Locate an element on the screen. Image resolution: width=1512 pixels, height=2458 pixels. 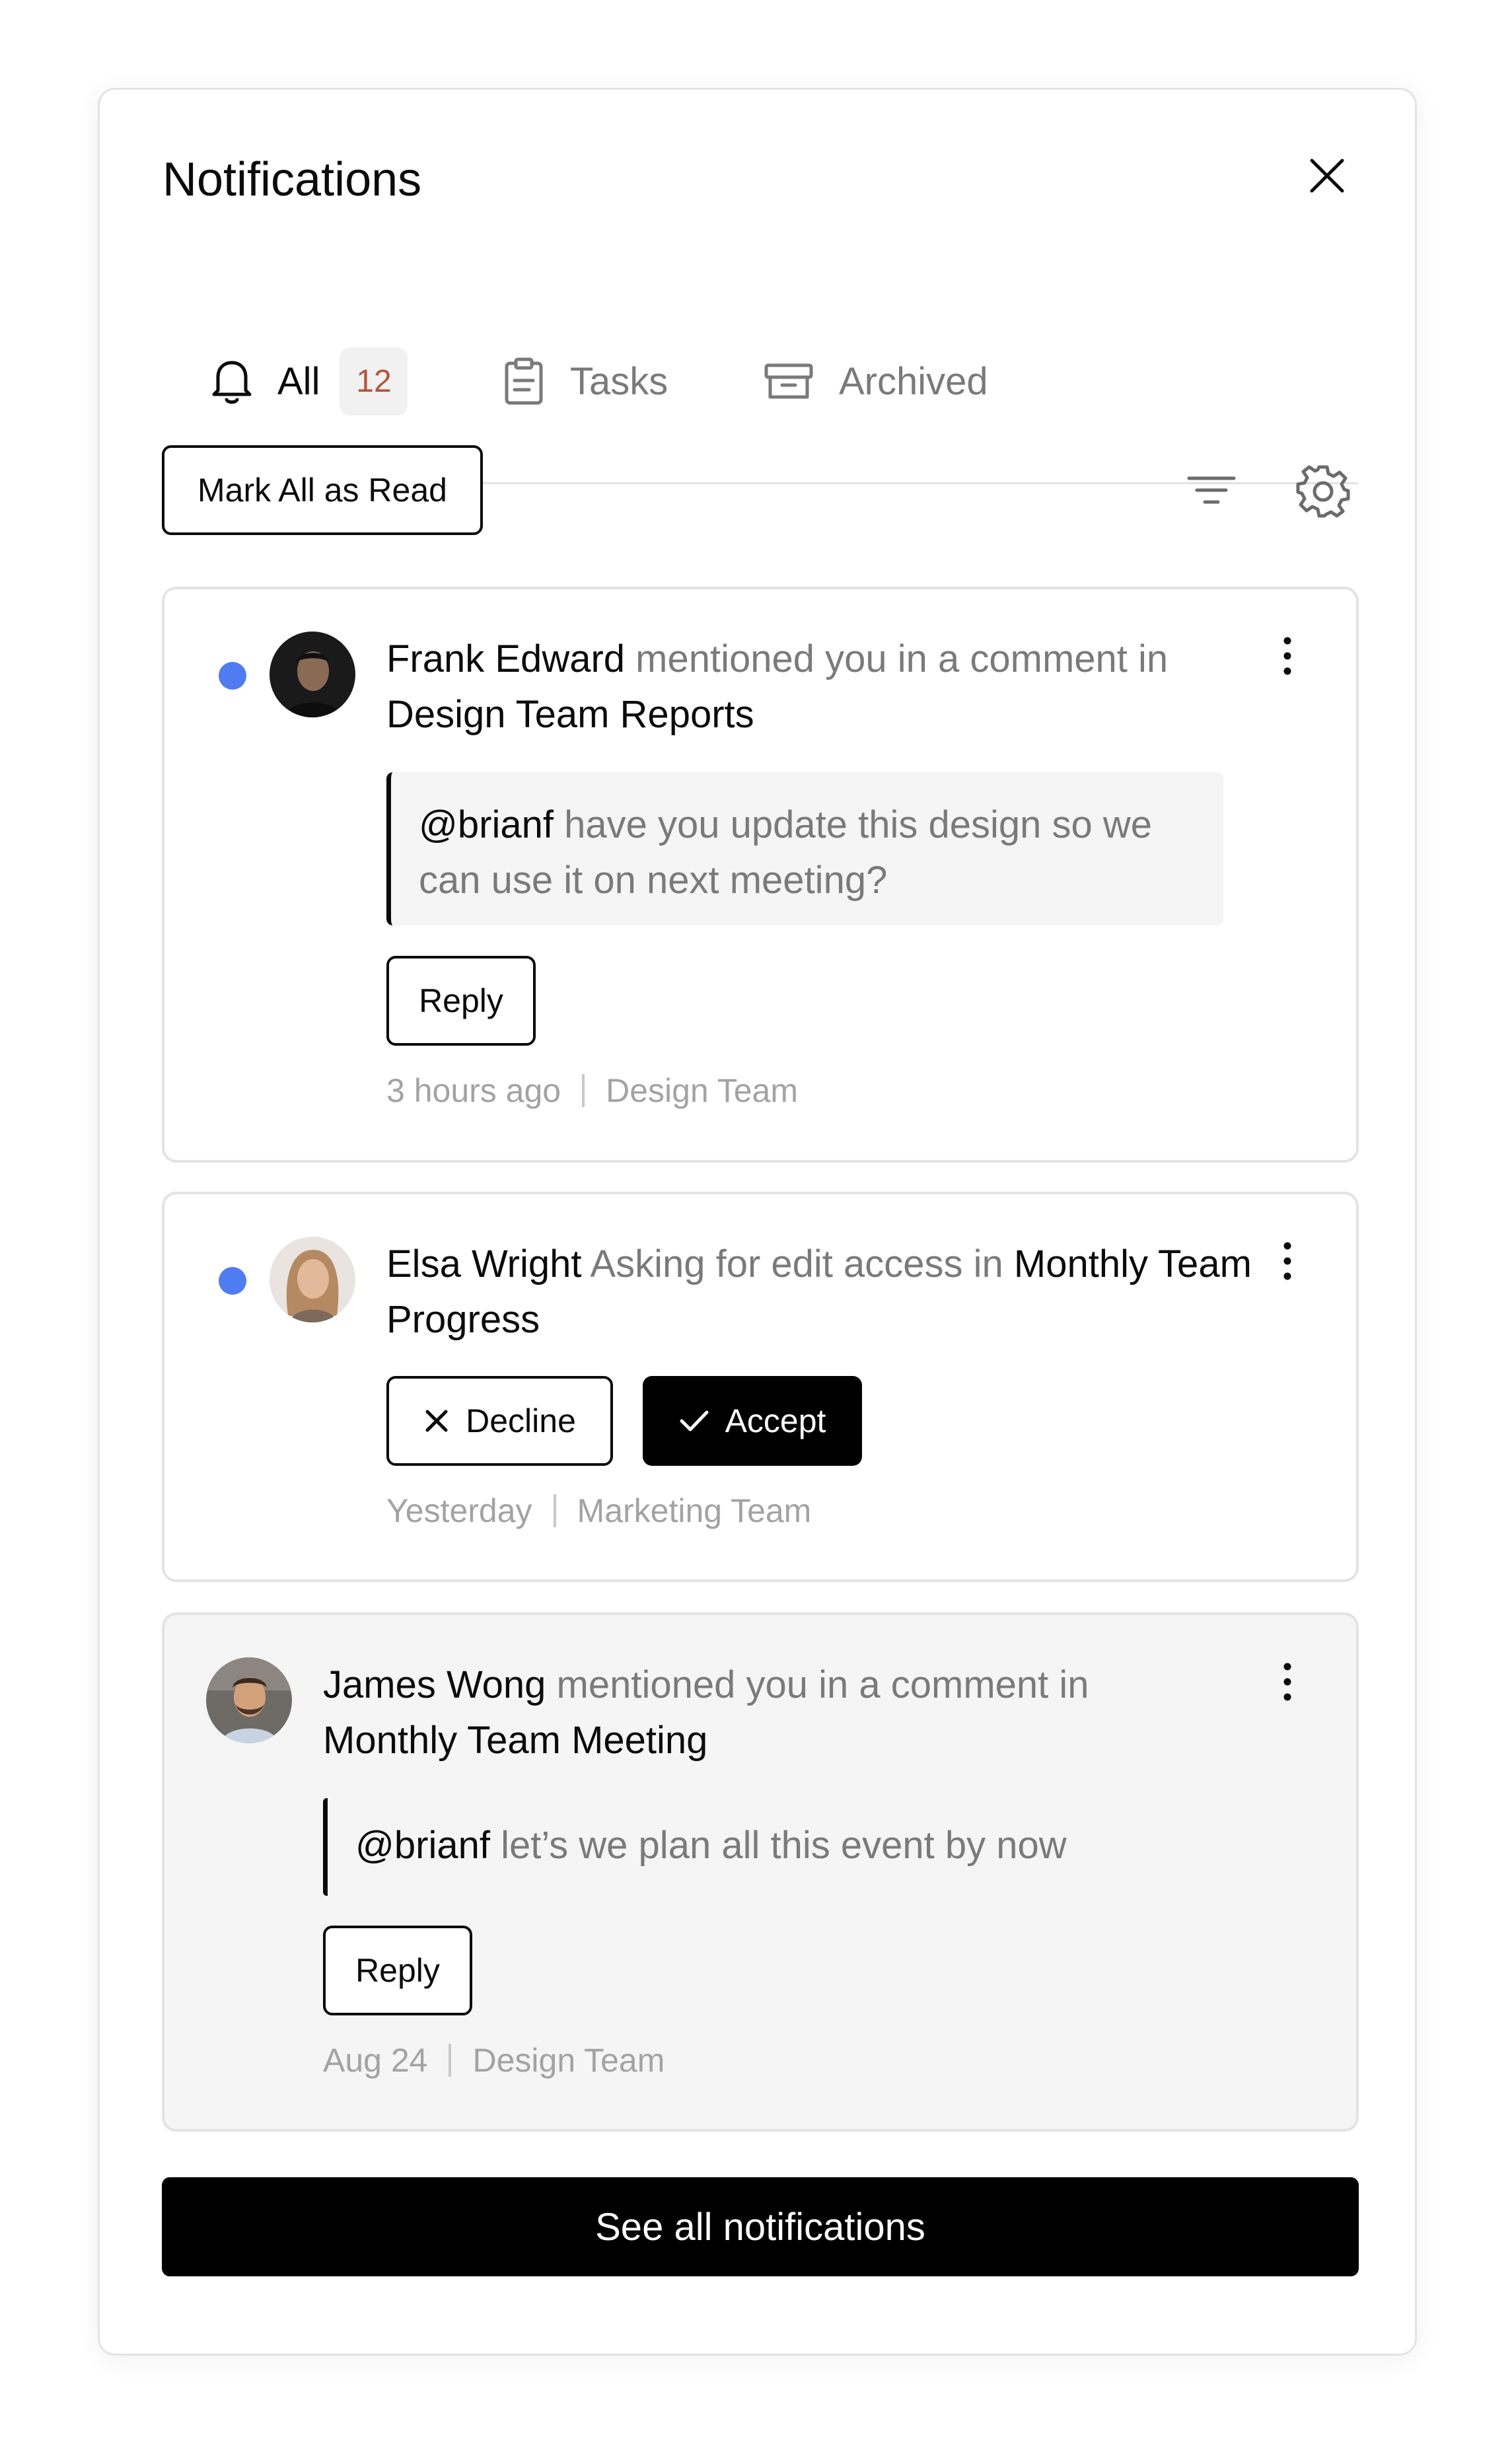
filter-button is located at coordinates (1211, 492).